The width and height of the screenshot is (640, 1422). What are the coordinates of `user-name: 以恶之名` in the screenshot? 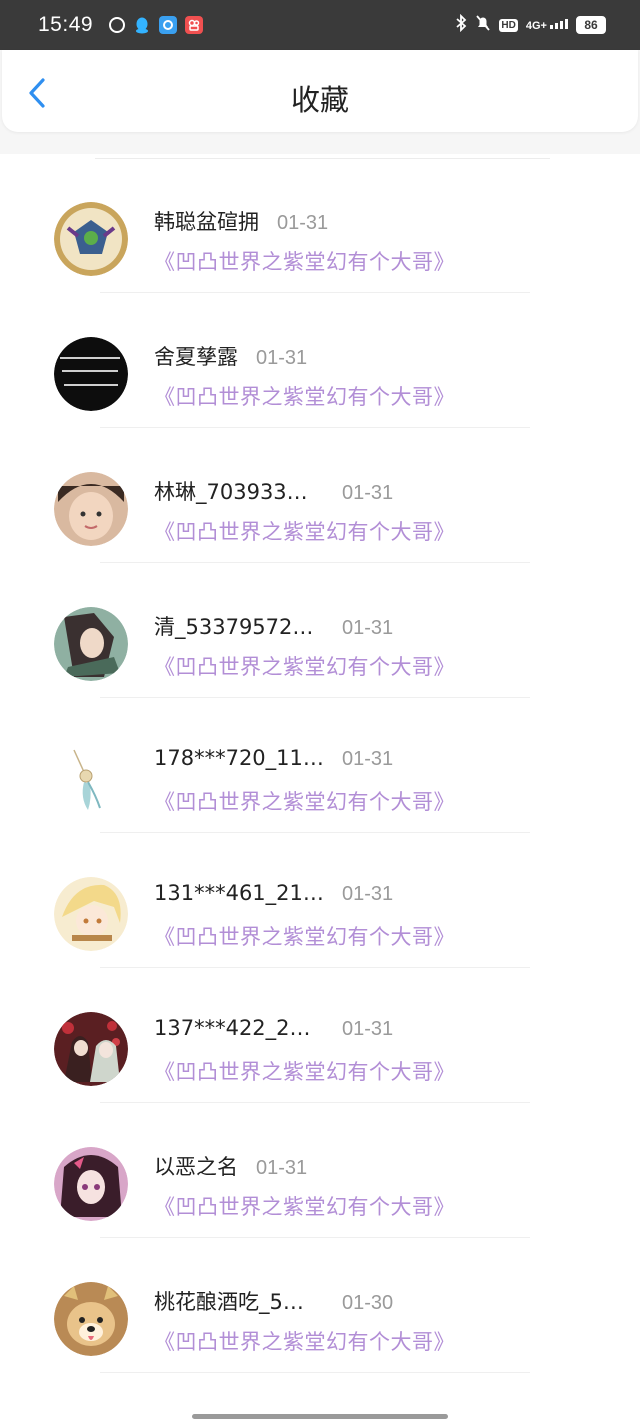 It's located at (196, 1167).